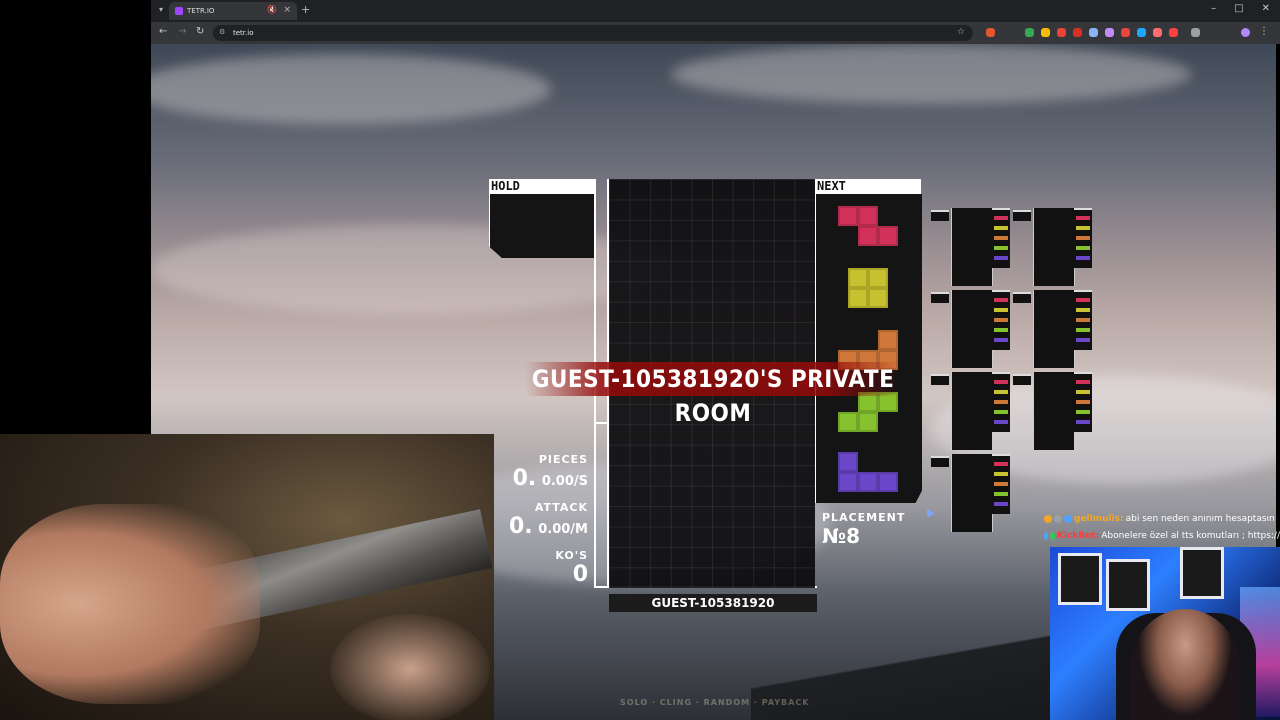 This screenshot has height=720, width=1280. Describe the element at coordinates (1099, 518) in the screenshot. I see `chat-username: gellmulis:` at that location.